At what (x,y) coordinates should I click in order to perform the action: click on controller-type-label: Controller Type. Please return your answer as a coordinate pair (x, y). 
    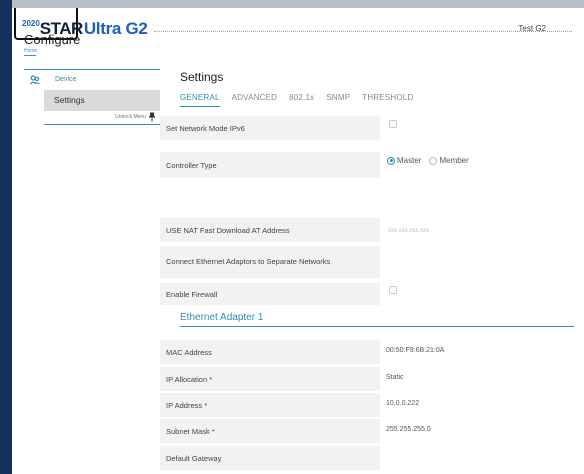
    Looking at the image, I should click on (270, 165).